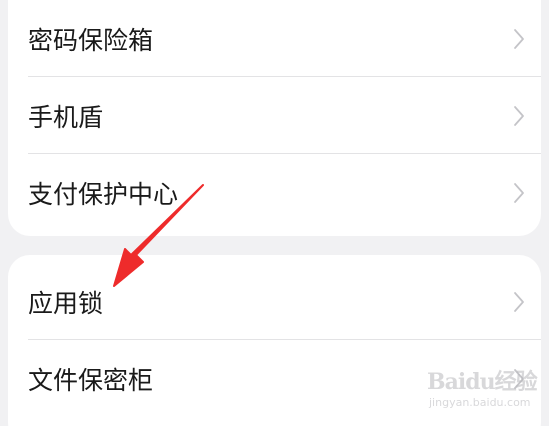 Image resolution: width=549 pixels, height=426 pixels. What do you see at coordinates (482, 382) in the screenshot?
I see `watermark-logo-text: Baidu经验` at bounding box center [482, 382].